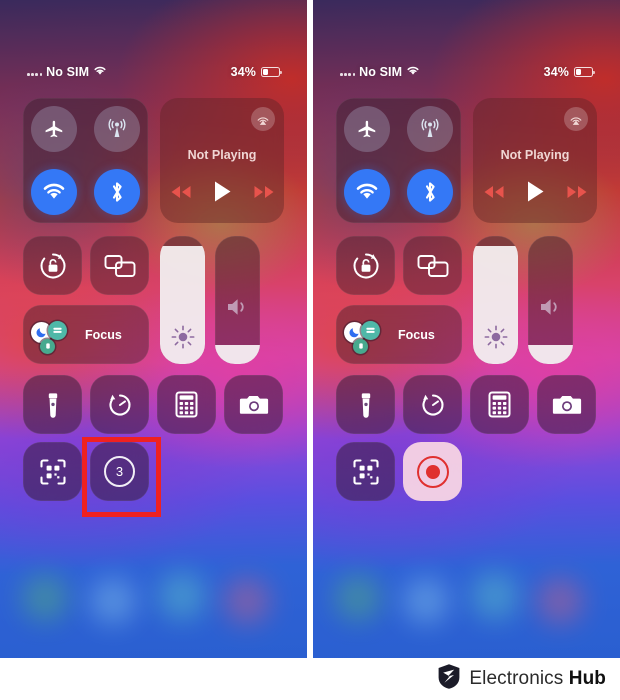 The width and height of the screenshot is (620, 700). I want to click on carrier-label: No SIM, so click(68, 72).